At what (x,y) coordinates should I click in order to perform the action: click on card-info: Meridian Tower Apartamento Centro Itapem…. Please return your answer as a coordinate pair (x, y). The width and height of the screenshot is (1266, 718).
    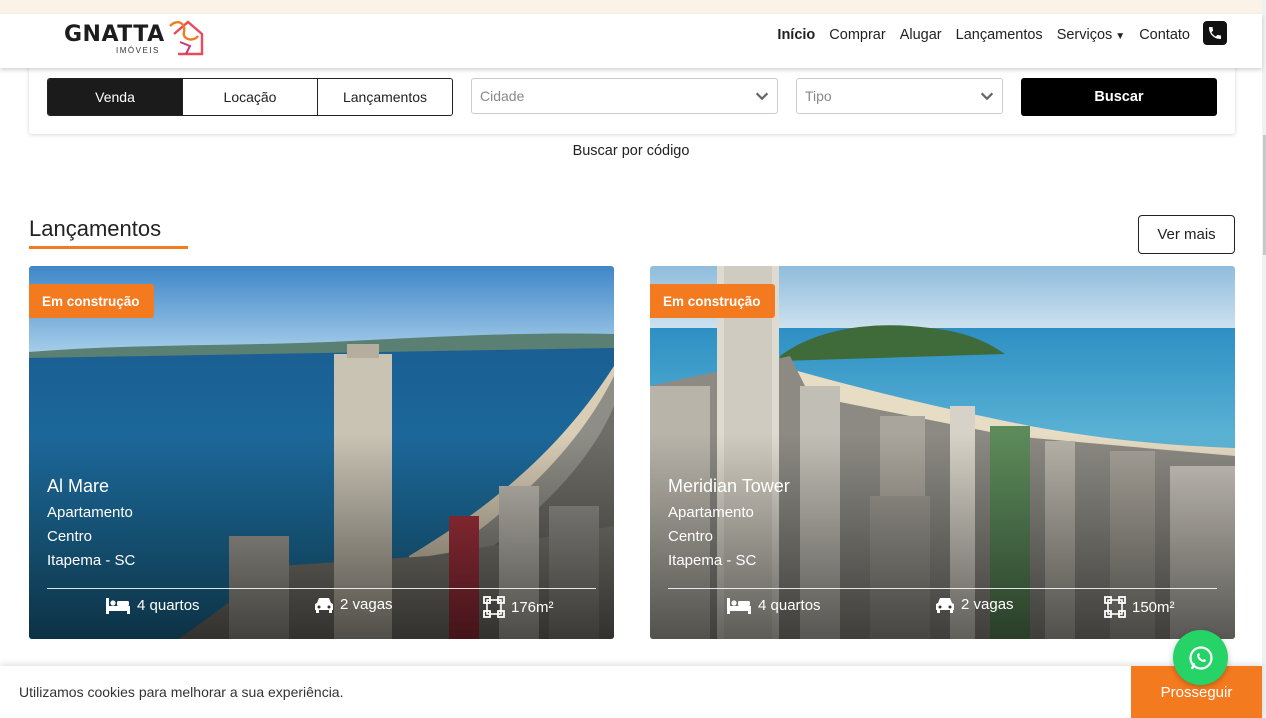
    Looking at the image, I should click on (729, 524).